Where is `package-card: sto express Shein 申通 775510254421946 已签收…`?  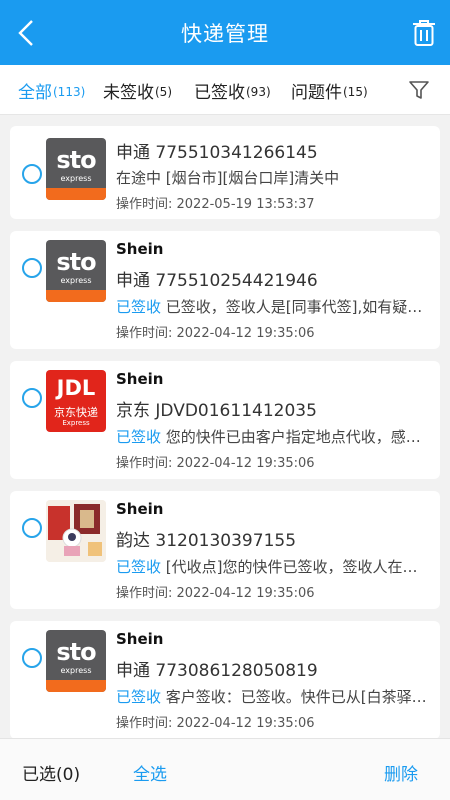
package-card: sto express Shein 申通 775510254421946 已签收… is located at coordinates (225, 290).